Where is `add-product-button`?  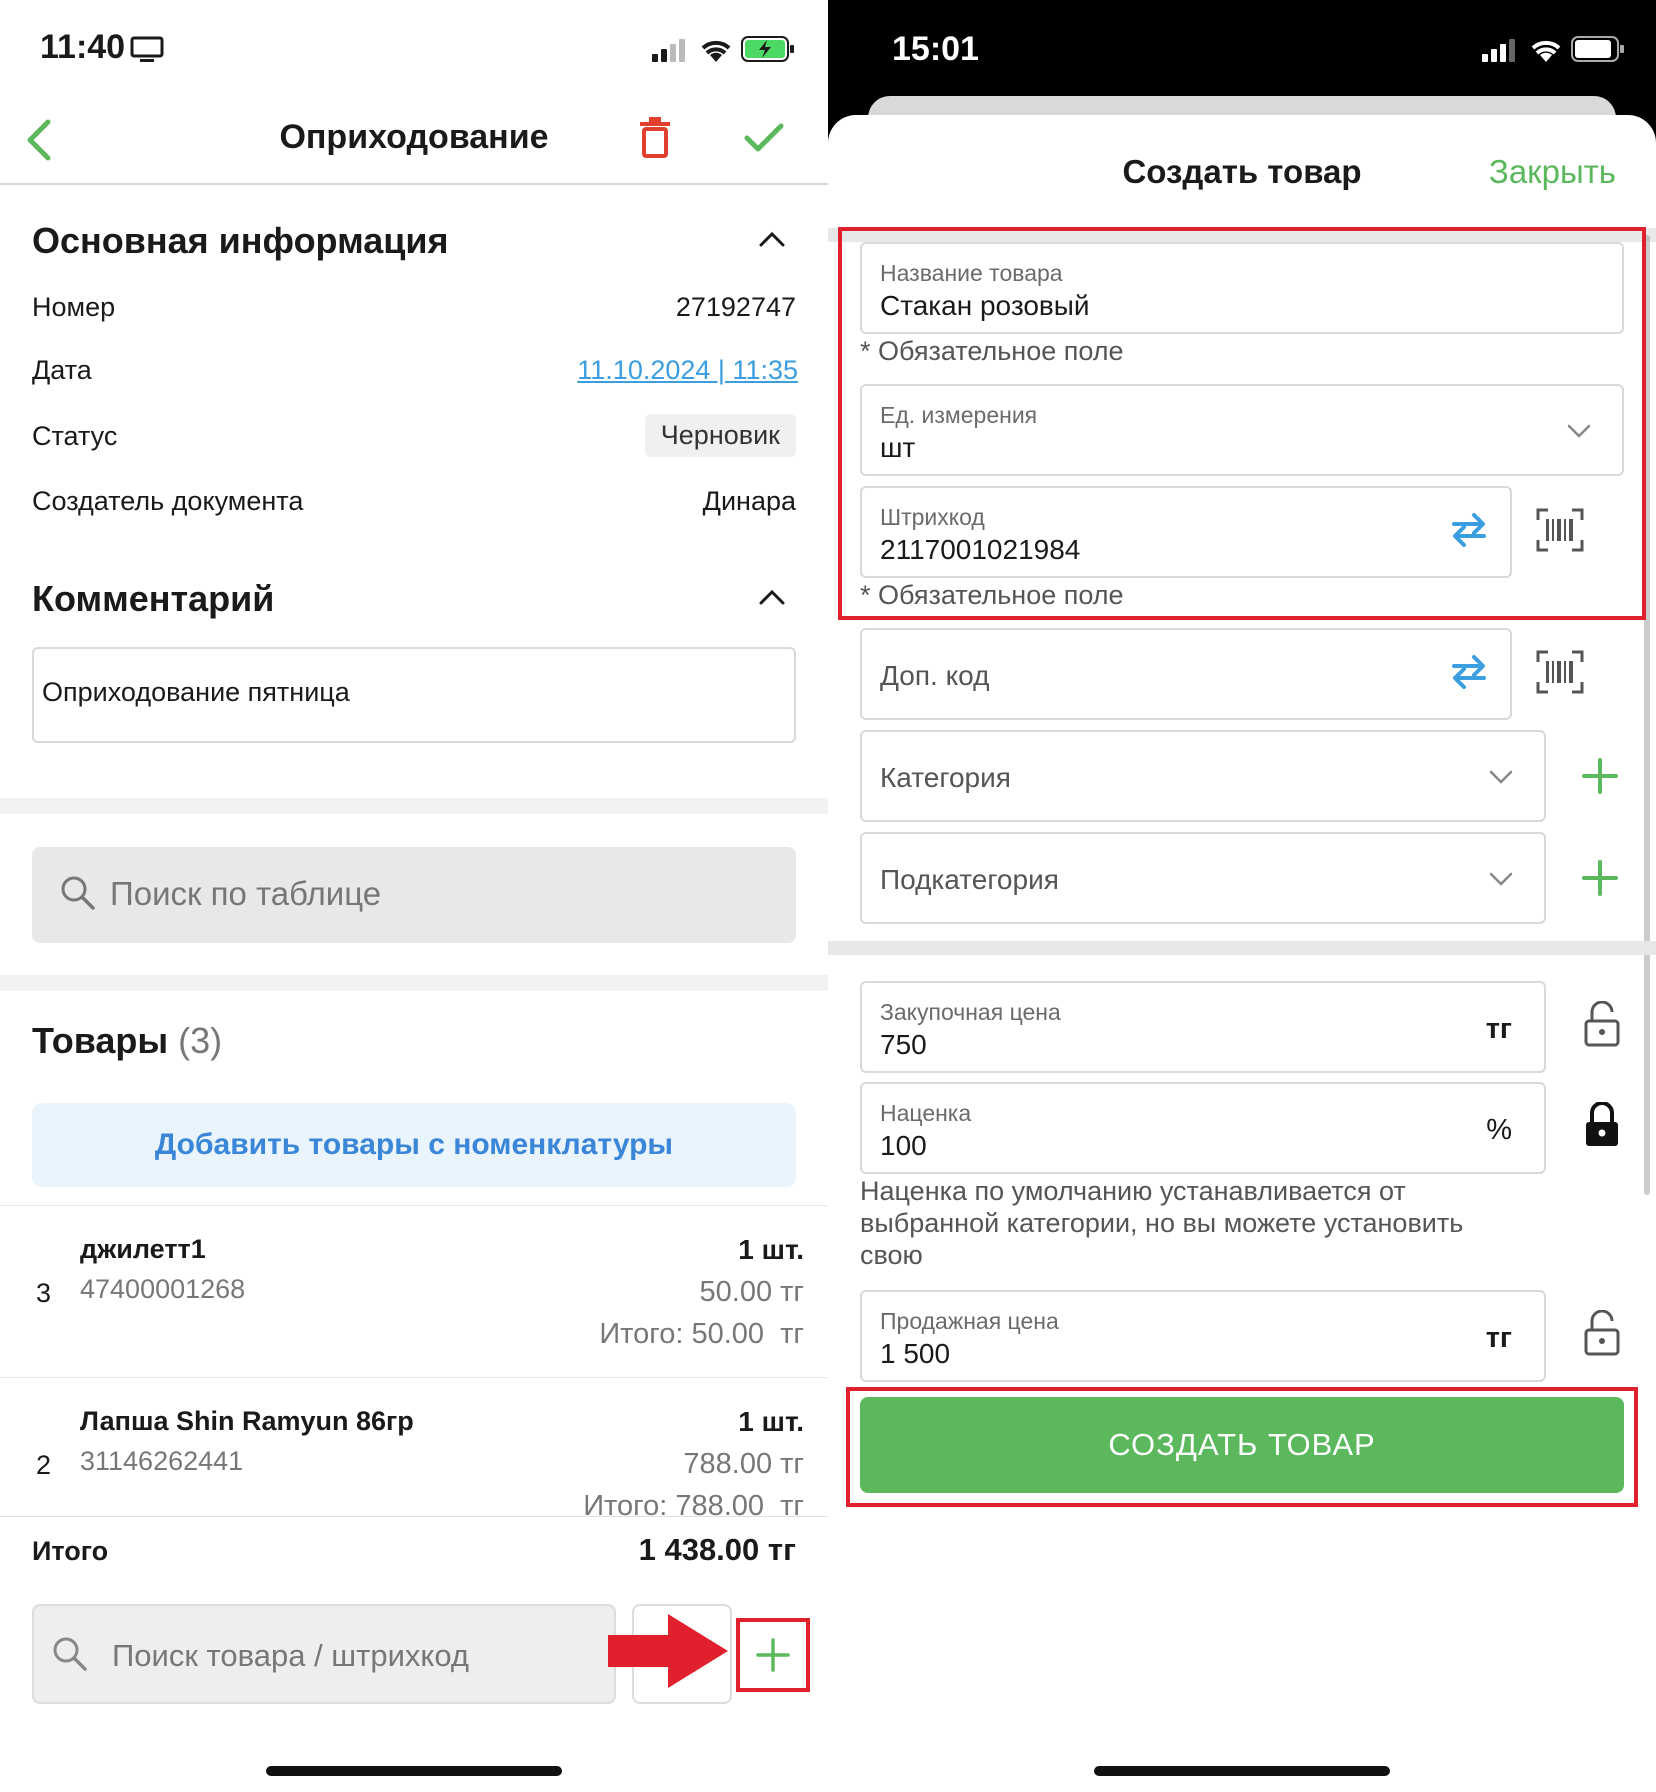
add-product-button is located at coordinates (773, 1655).